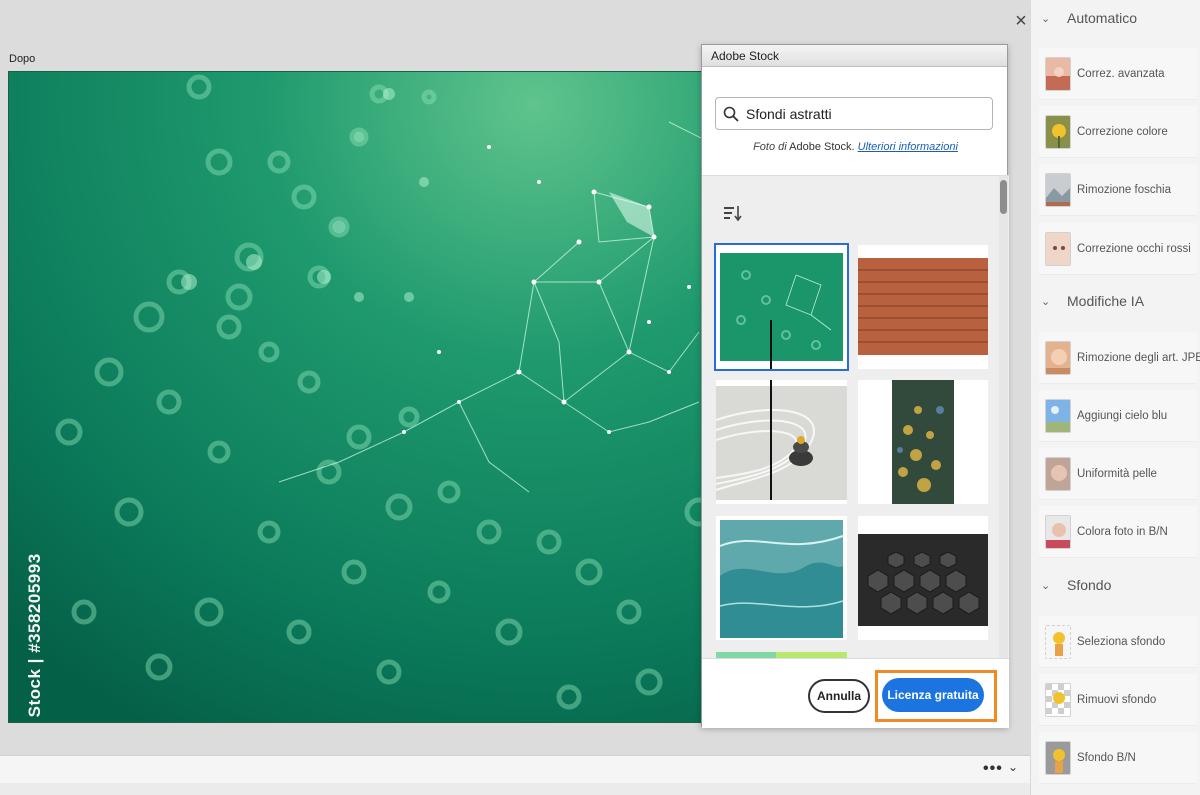 The height and width of the screenshot is (795, 1200). Describe the element at coordinates (1106, 757) in the screenshot. I see `tool-label: Sfondo B/N` at that location.